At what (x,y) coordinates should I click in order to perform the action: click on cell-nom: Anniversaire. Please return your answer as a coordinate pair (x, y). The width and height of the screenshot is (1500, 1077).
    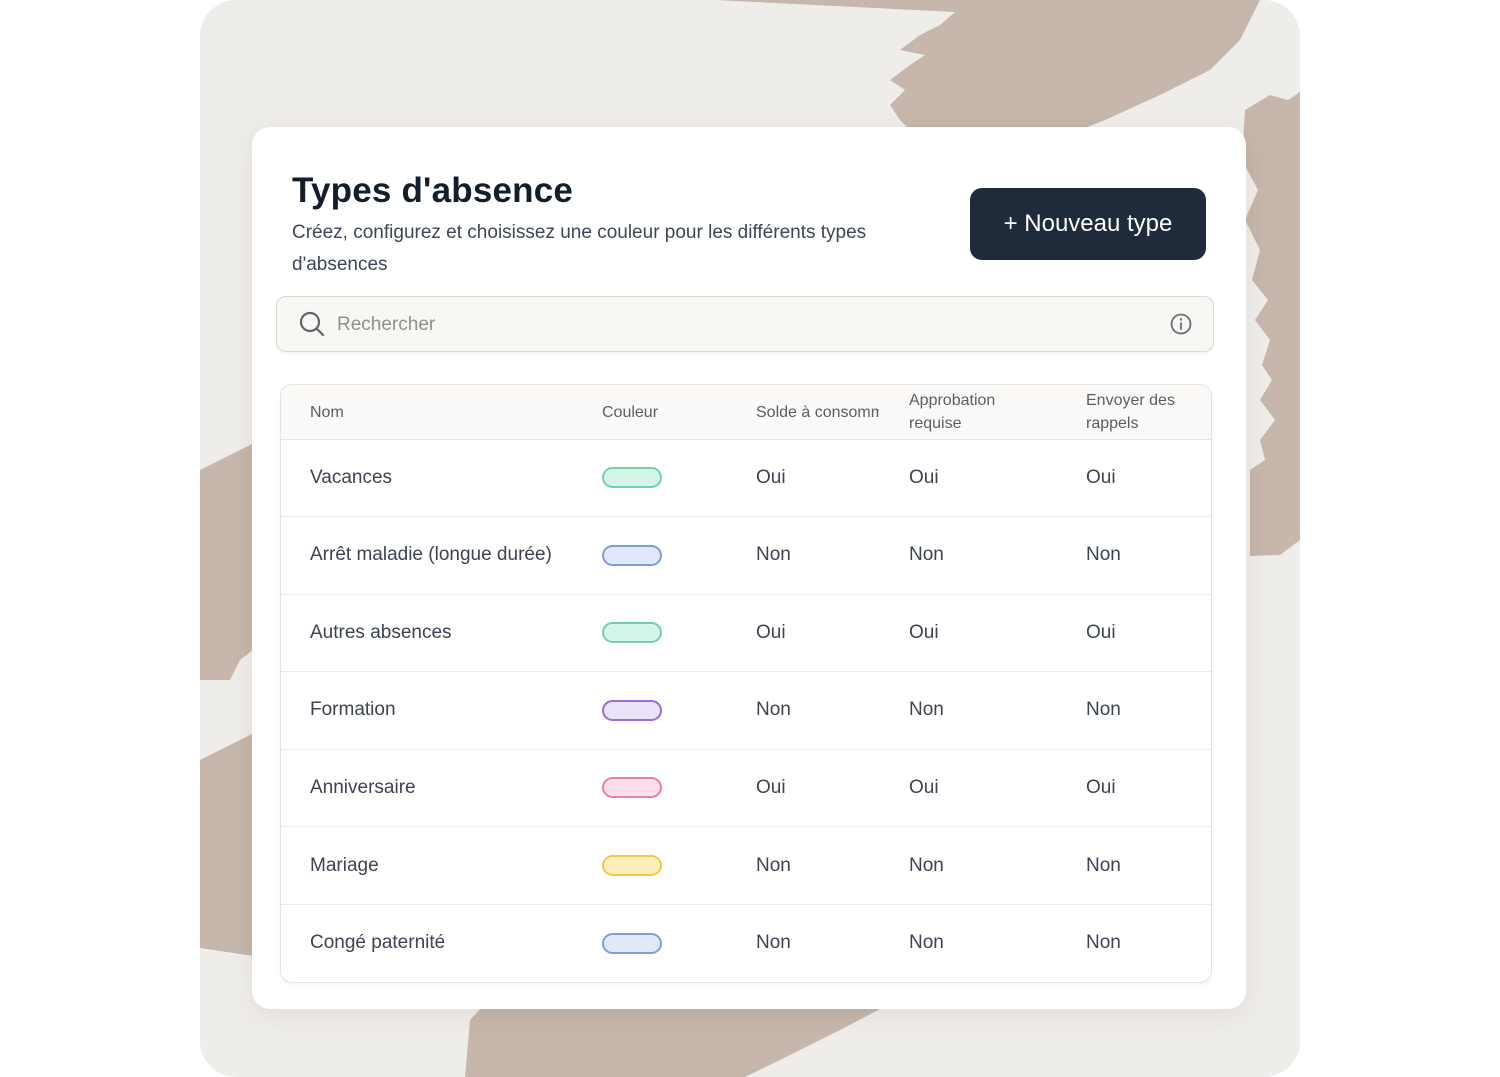
    Looking at the image, I should click on (363, 787).